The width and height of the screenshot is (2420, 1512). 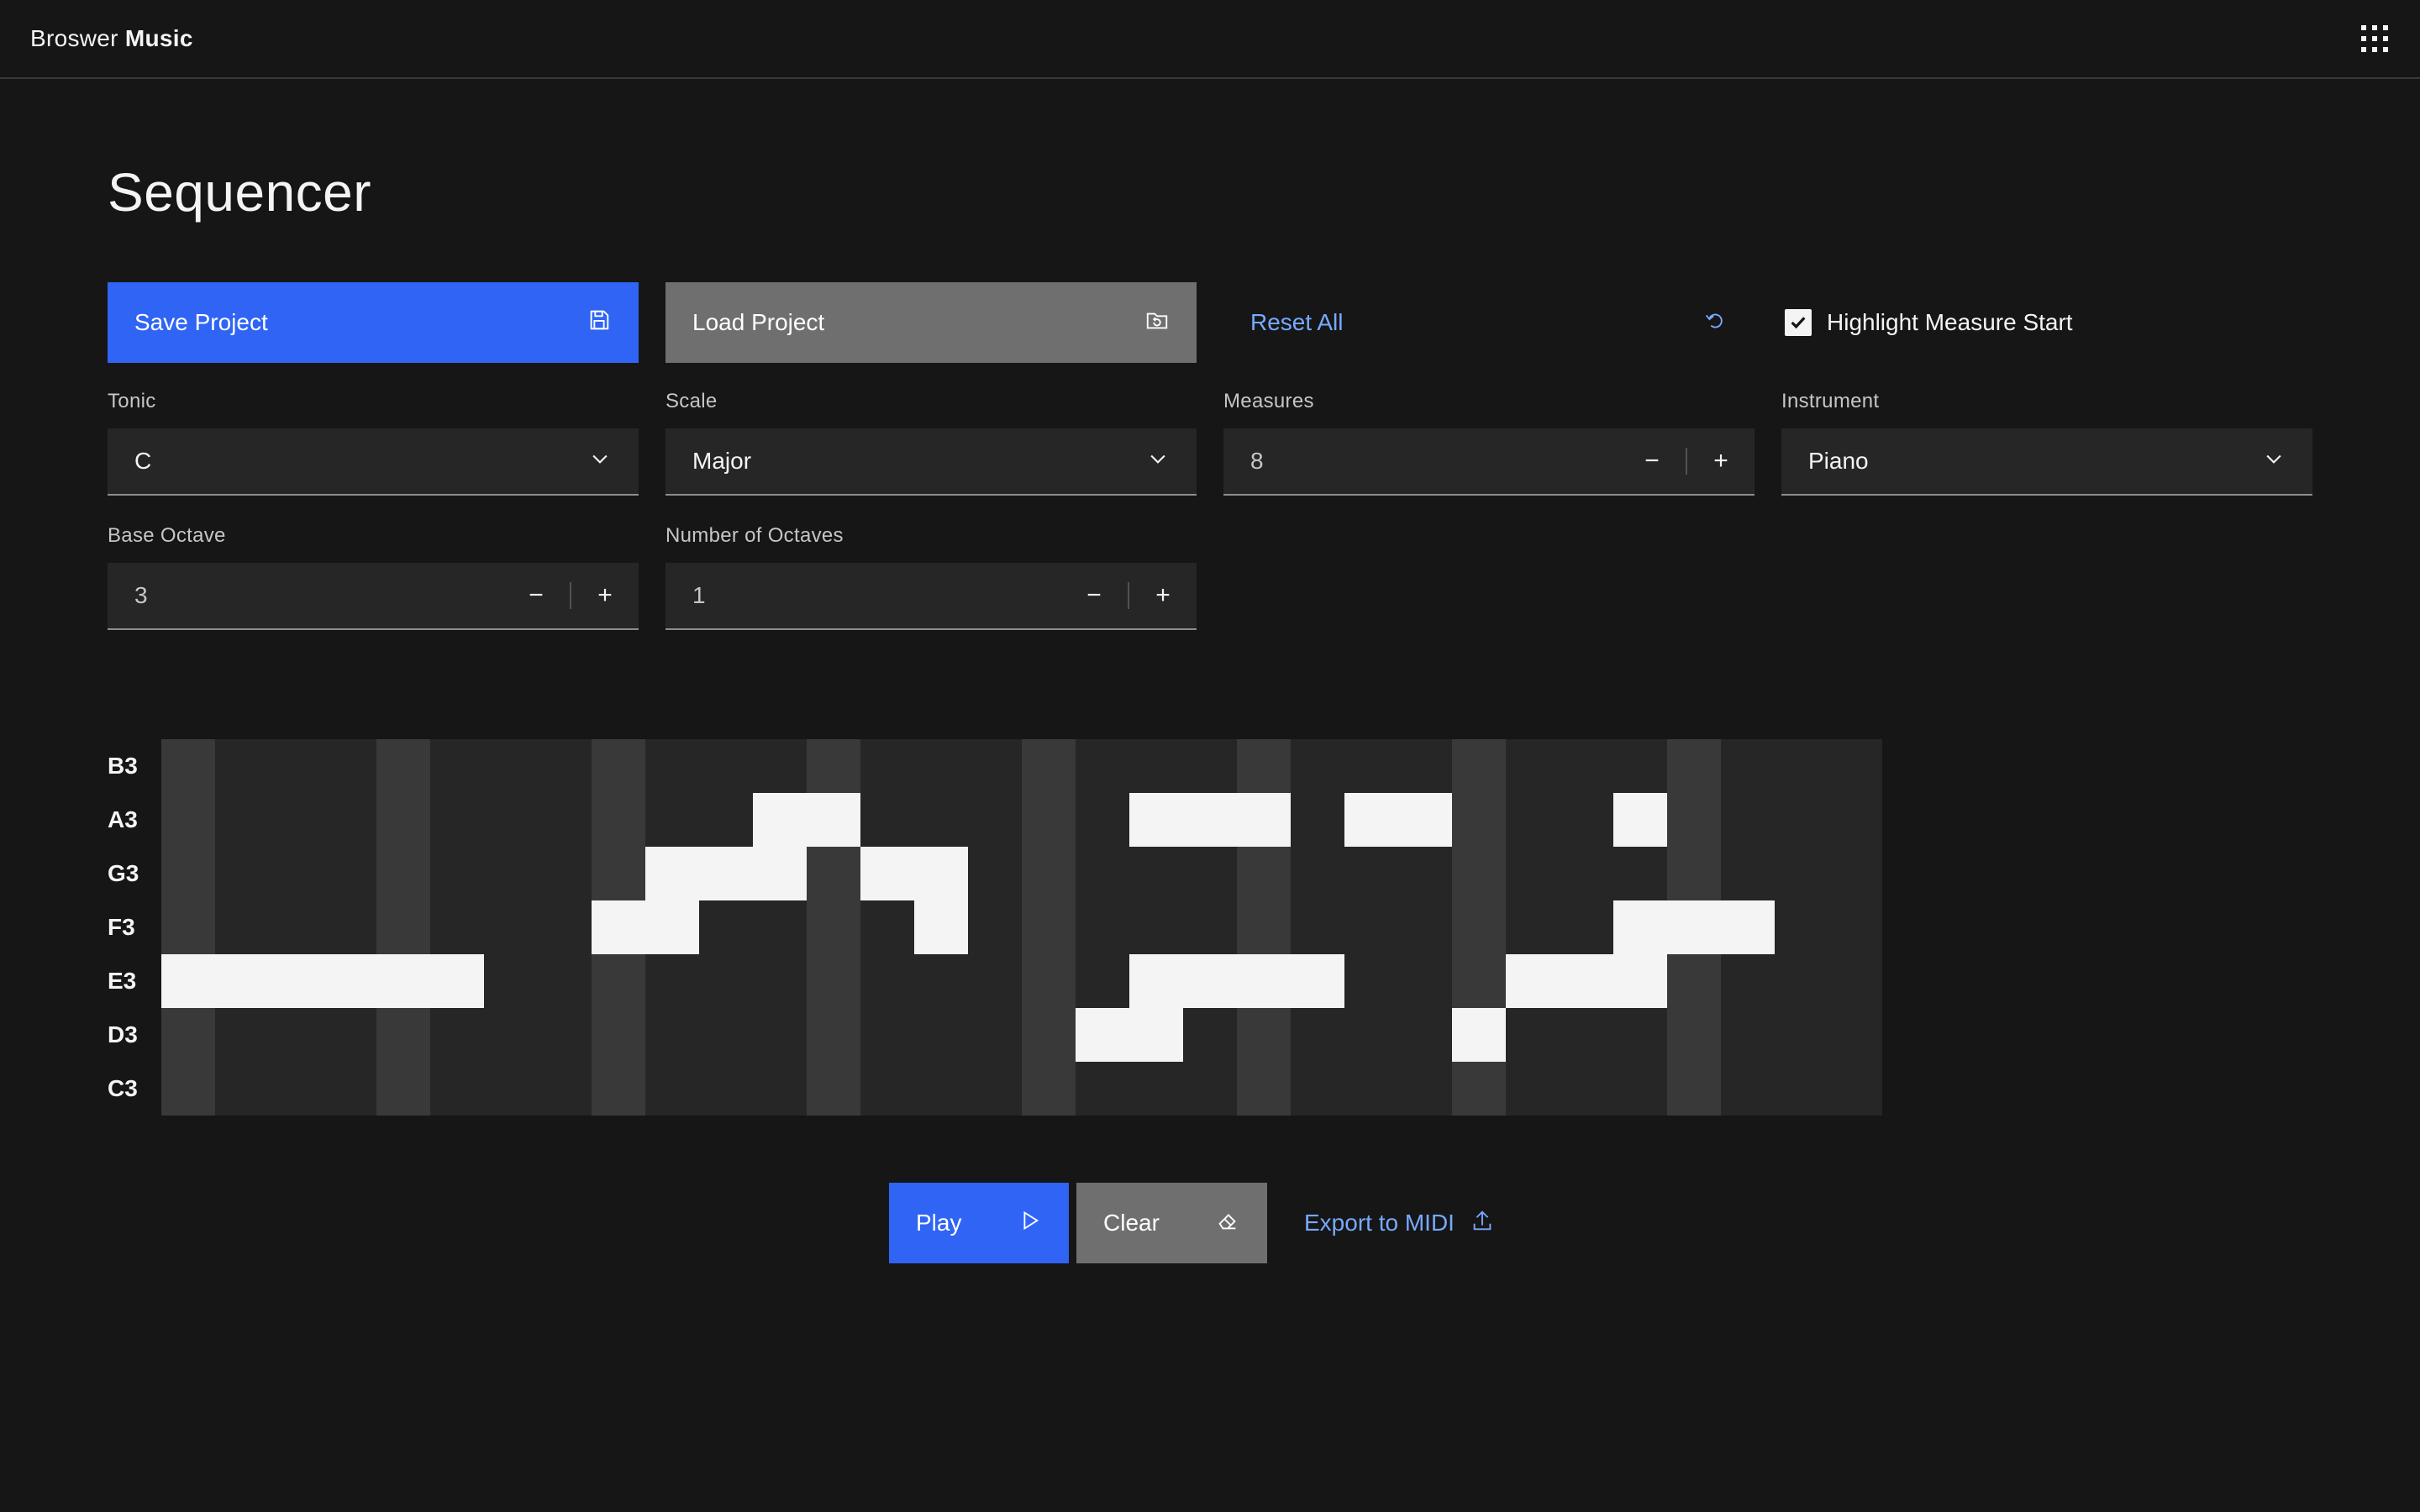 What do you see at coordinates (1488, 462) in the screenshot?
I see `measures-stepper: 8 − +` at bounding box center [1488, 462].